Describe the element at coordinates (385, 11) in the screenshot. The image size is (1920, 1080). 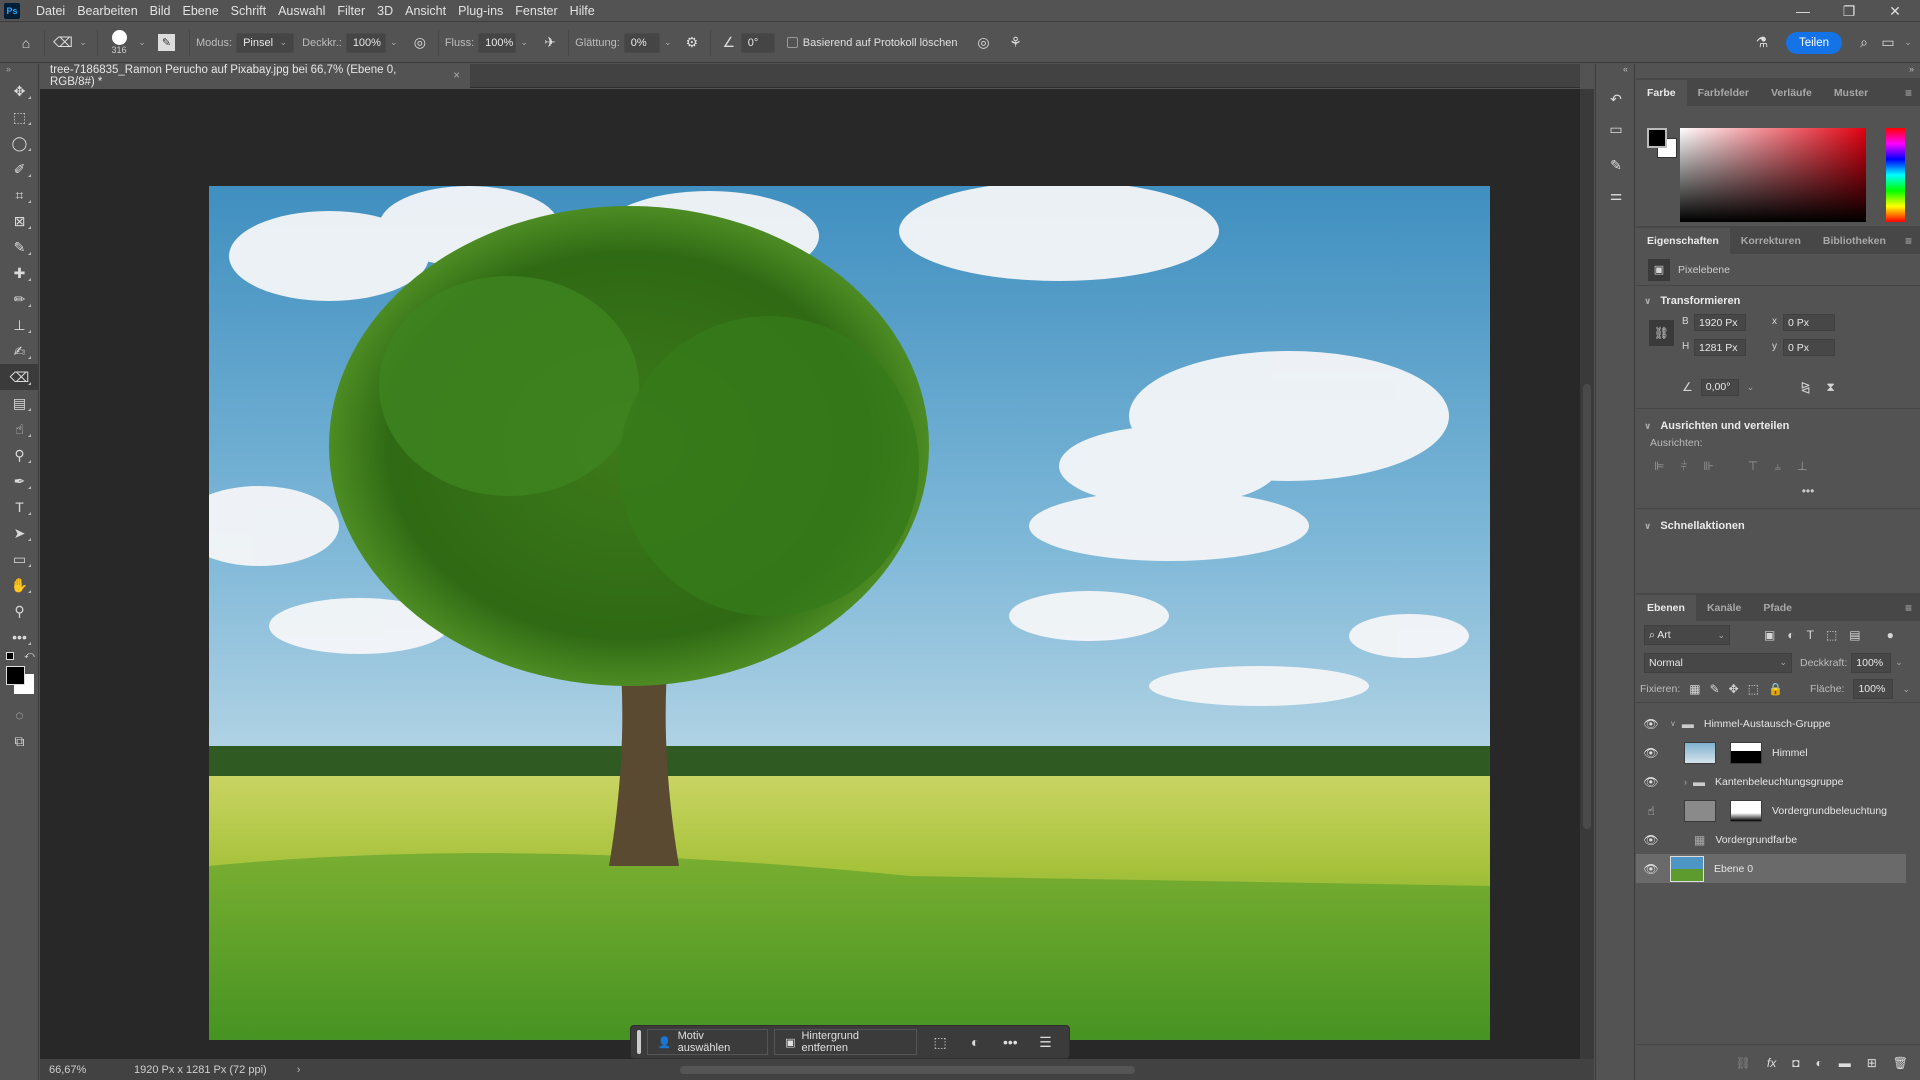
I see `menu-3d: 3D` at that location.